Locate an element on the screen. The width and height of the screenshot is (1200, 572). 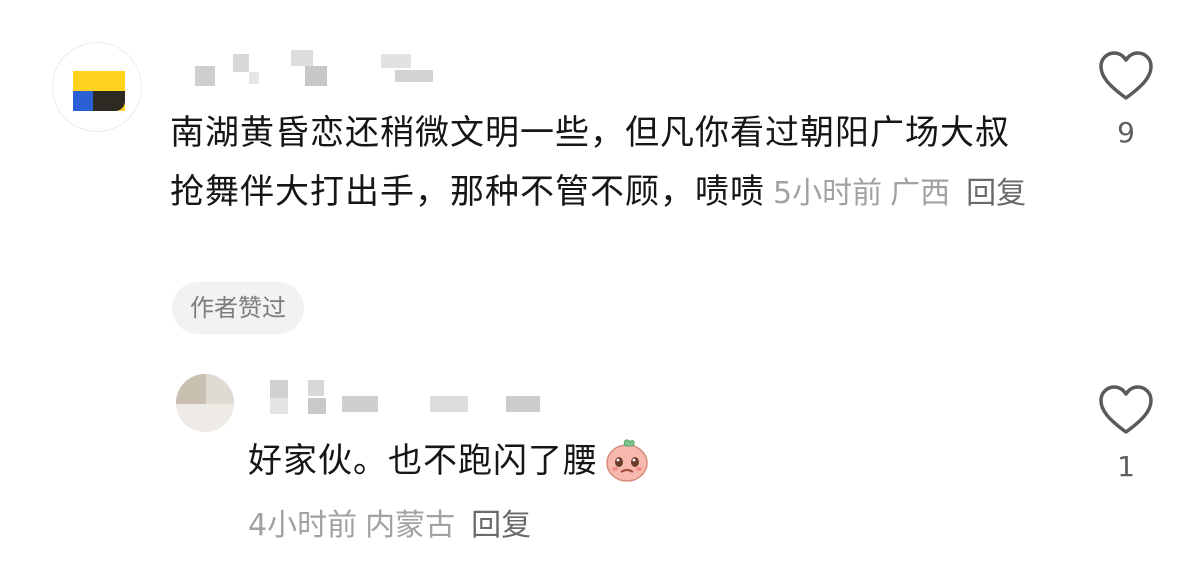
reply-meta: 4小时前 内蒙古 回复 is located at coordinates (389, 526).